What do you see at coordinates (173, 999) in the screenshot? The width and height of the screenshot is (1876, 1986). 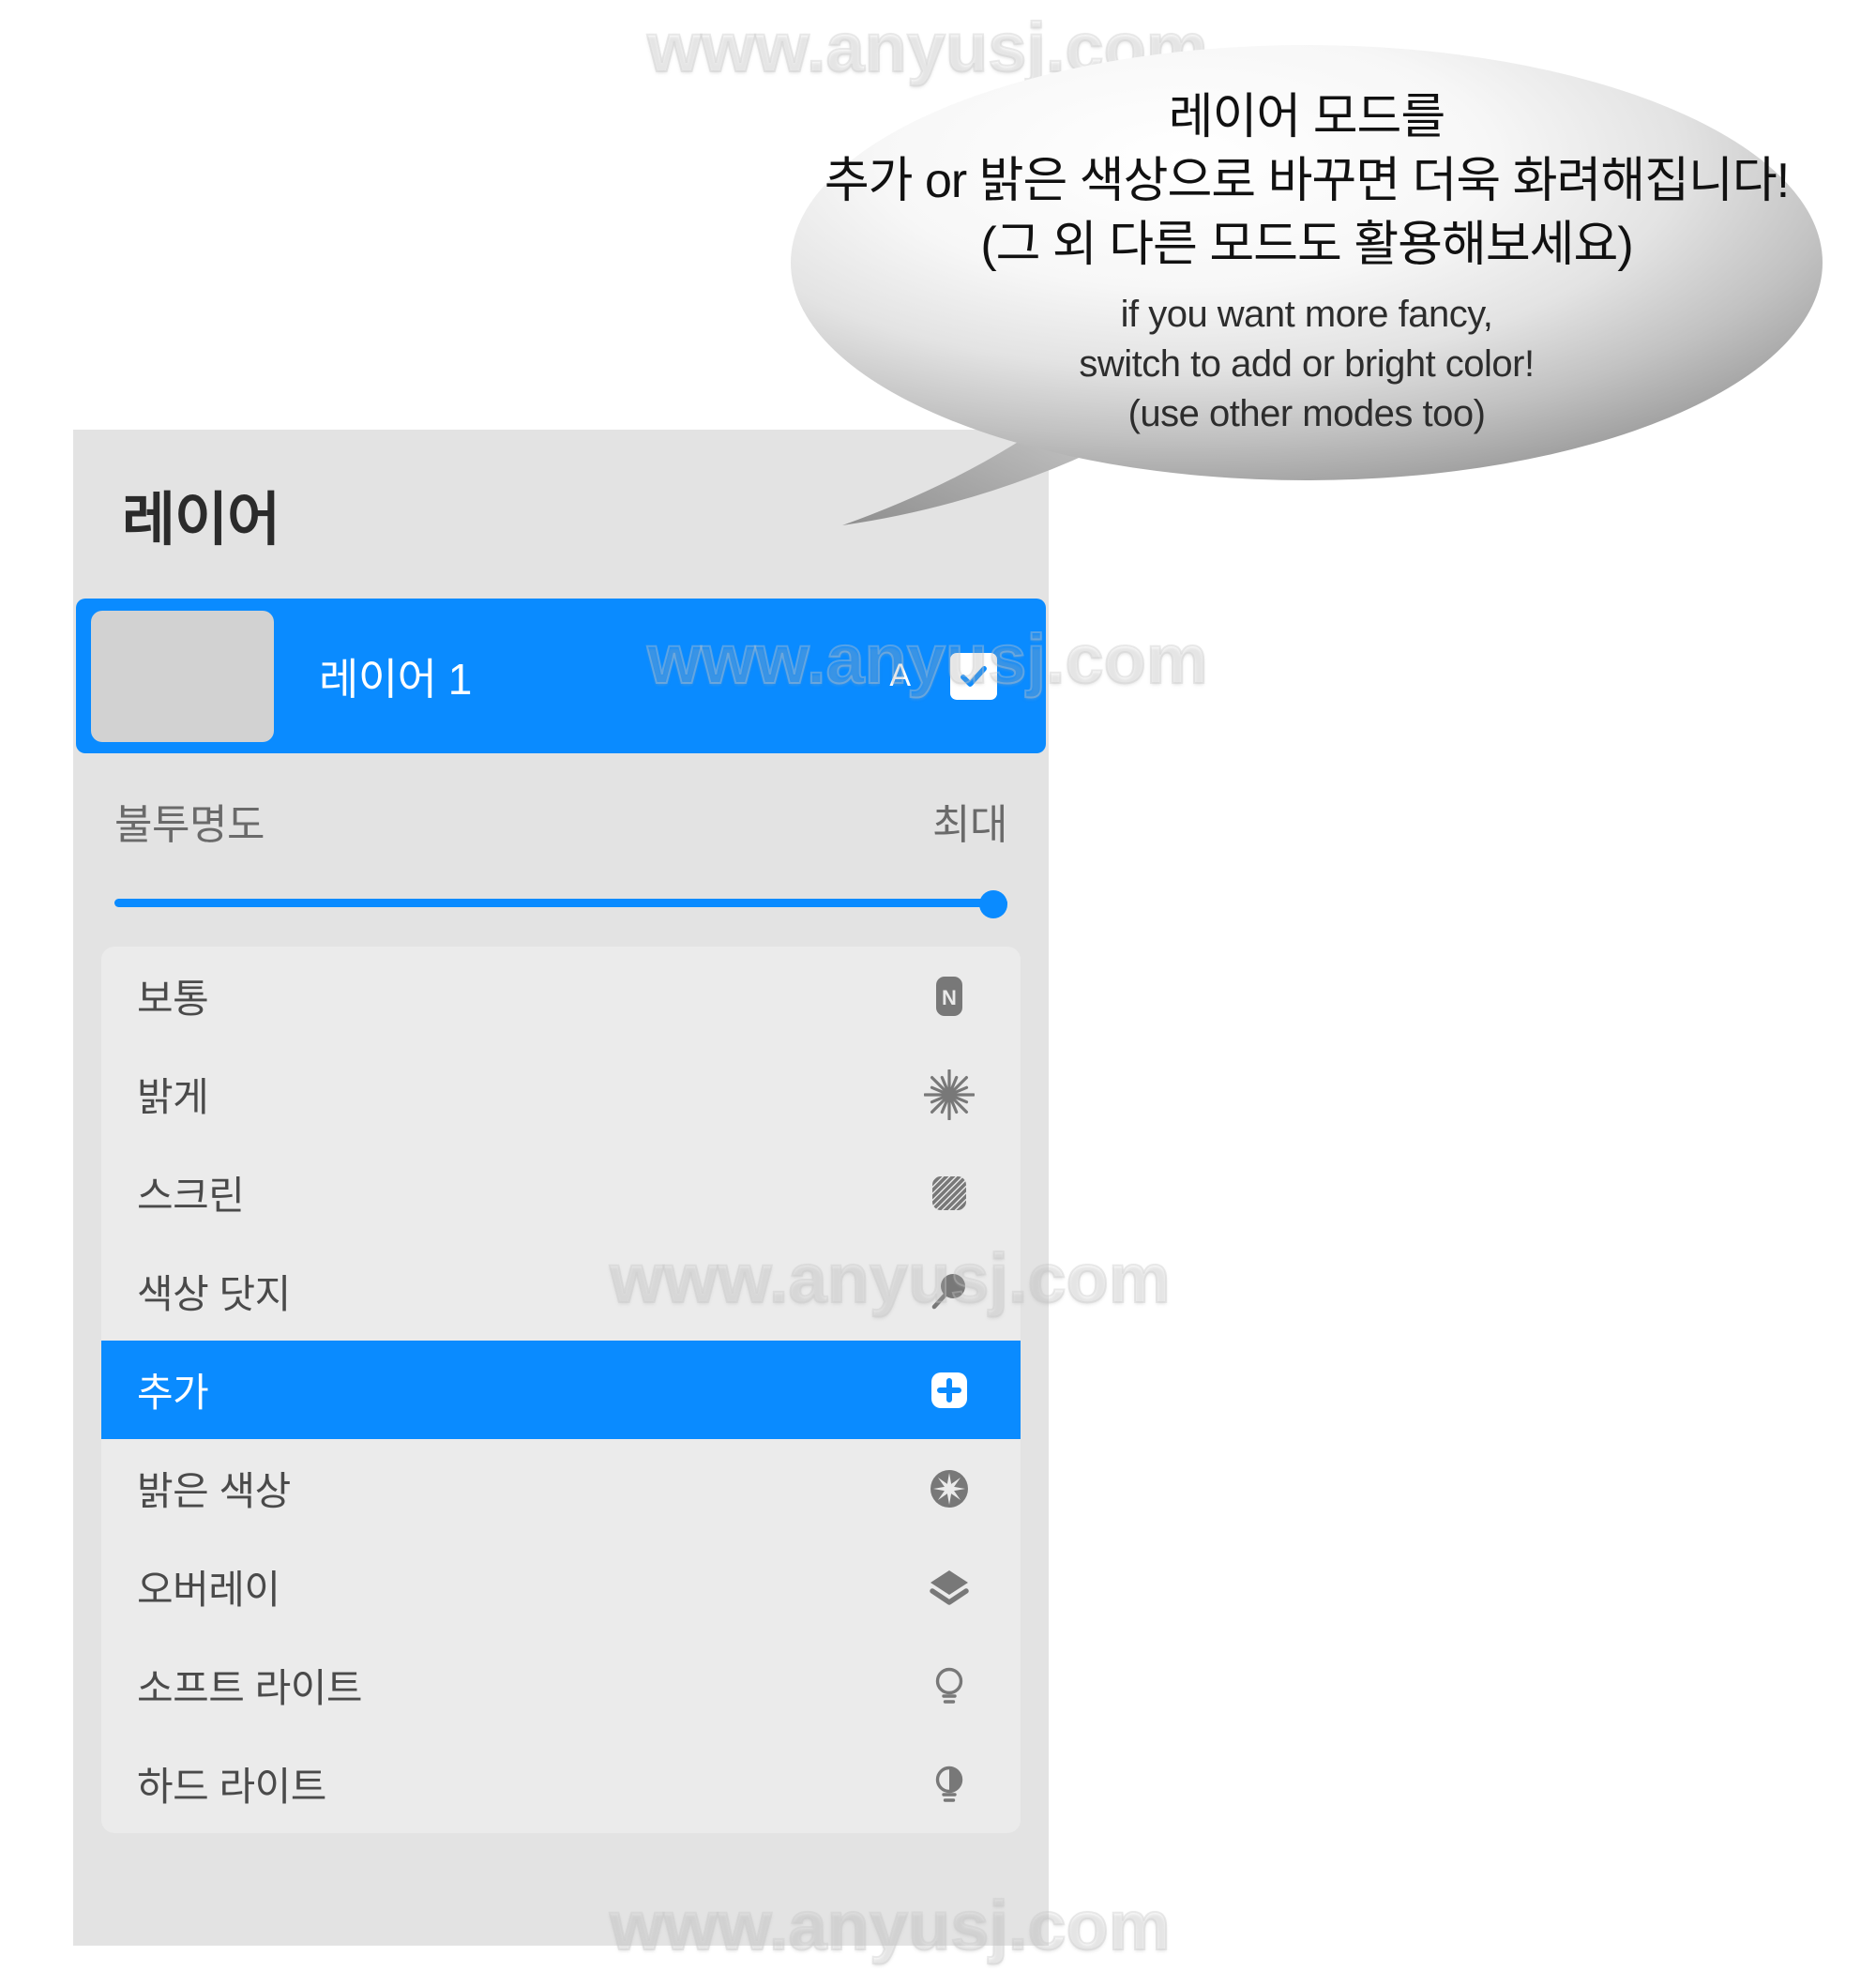 I see `blend-mode-label: 보통` at bounding box center [173, 999].